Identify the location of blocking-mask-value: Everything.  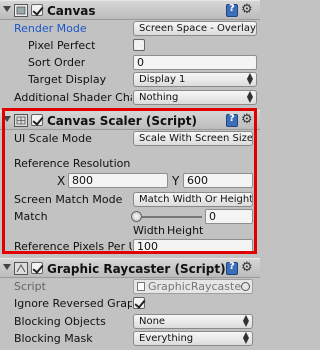
(166, 338).